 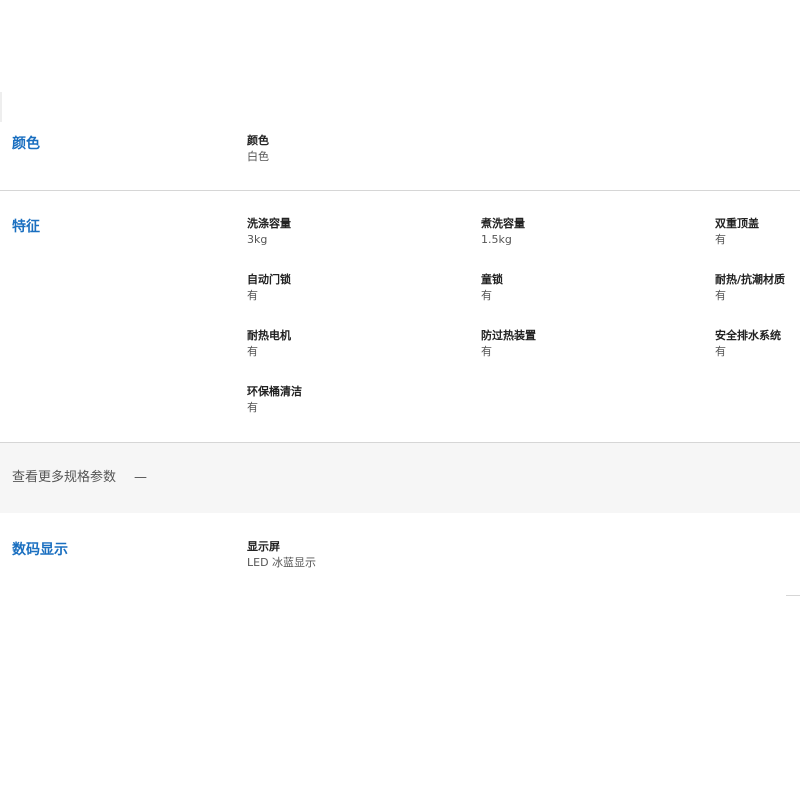 I want to click on section-title-features: 特征, so click(x=26, y=227).